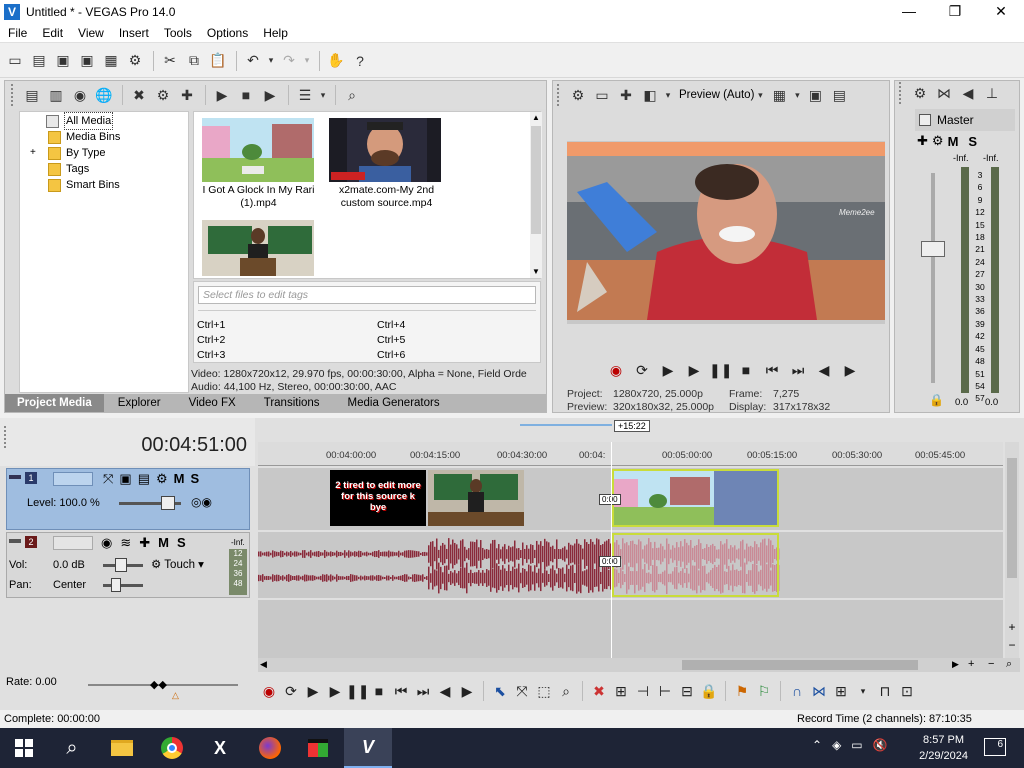 This screenshot has width=1024, height=768. Describe the element at coordinates (84, 137) in the screenshot. I see `tree-item-media-bins: Media Bins` at that location.